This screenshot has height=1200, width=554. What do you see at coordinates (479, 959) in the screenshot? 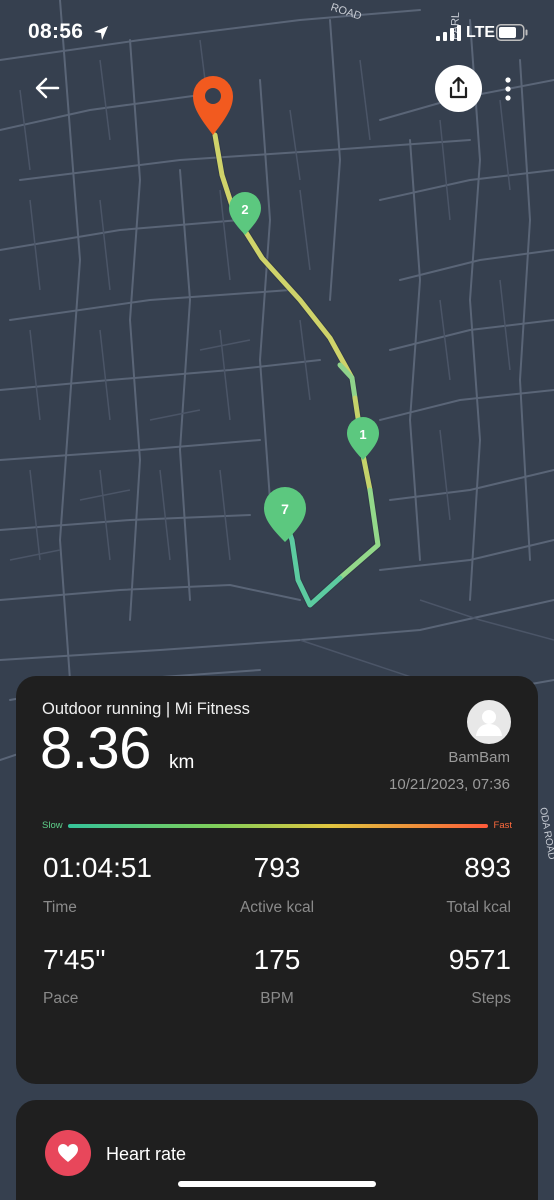
I see `steps-value: 9571` at bounding box center [479, 959].